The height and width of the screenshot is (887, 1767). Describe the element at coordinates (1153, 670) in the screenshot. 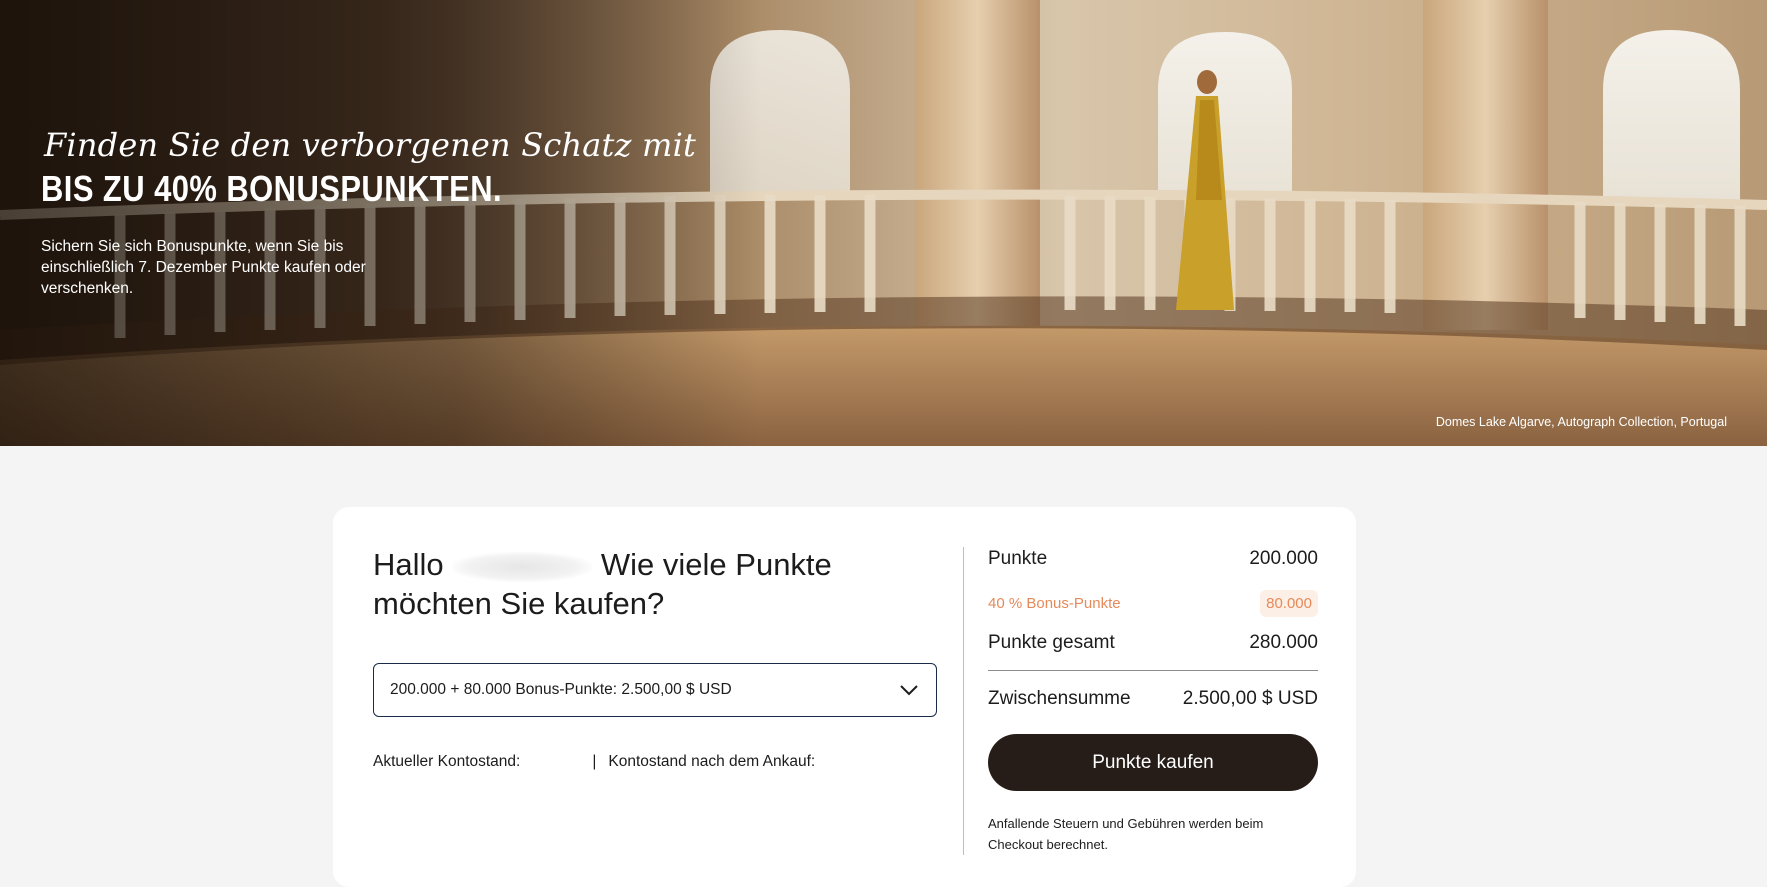

I see `summary-divider` at that location.